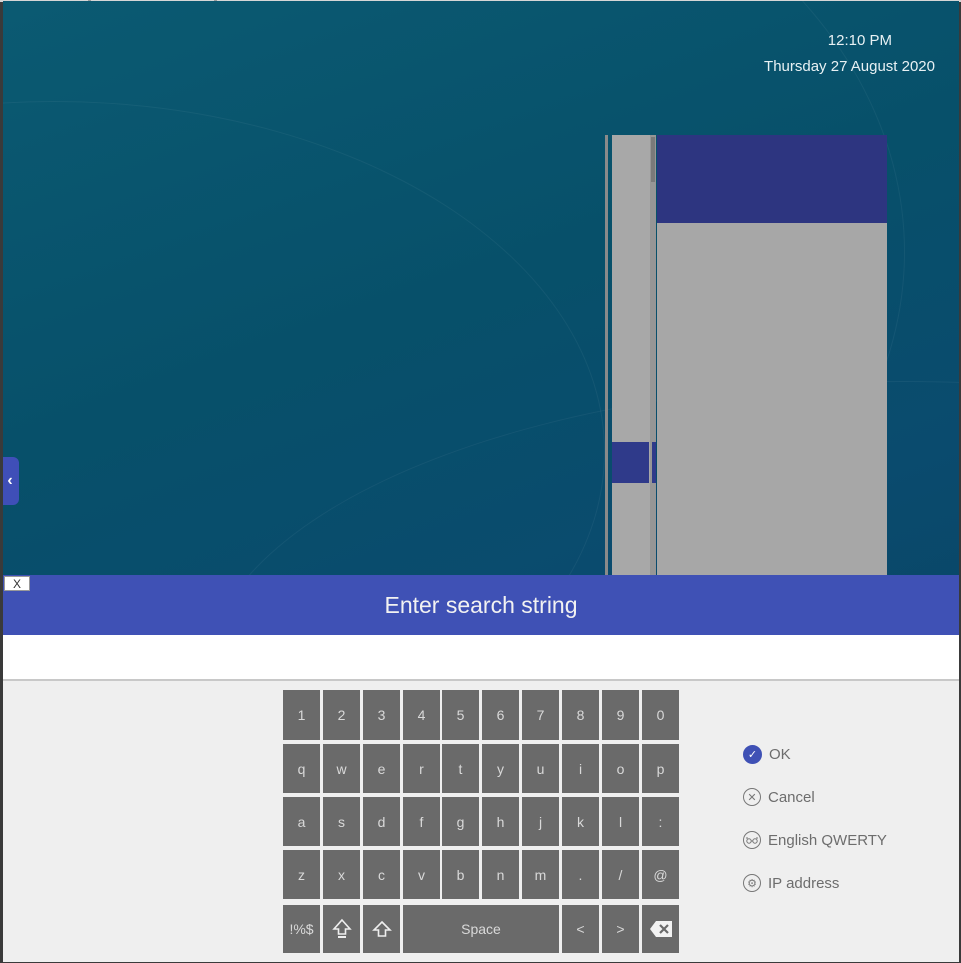  What do you see at coordinates (540, 768) in the screenshot?
I see `key: u` at bounding box center [540, 768].